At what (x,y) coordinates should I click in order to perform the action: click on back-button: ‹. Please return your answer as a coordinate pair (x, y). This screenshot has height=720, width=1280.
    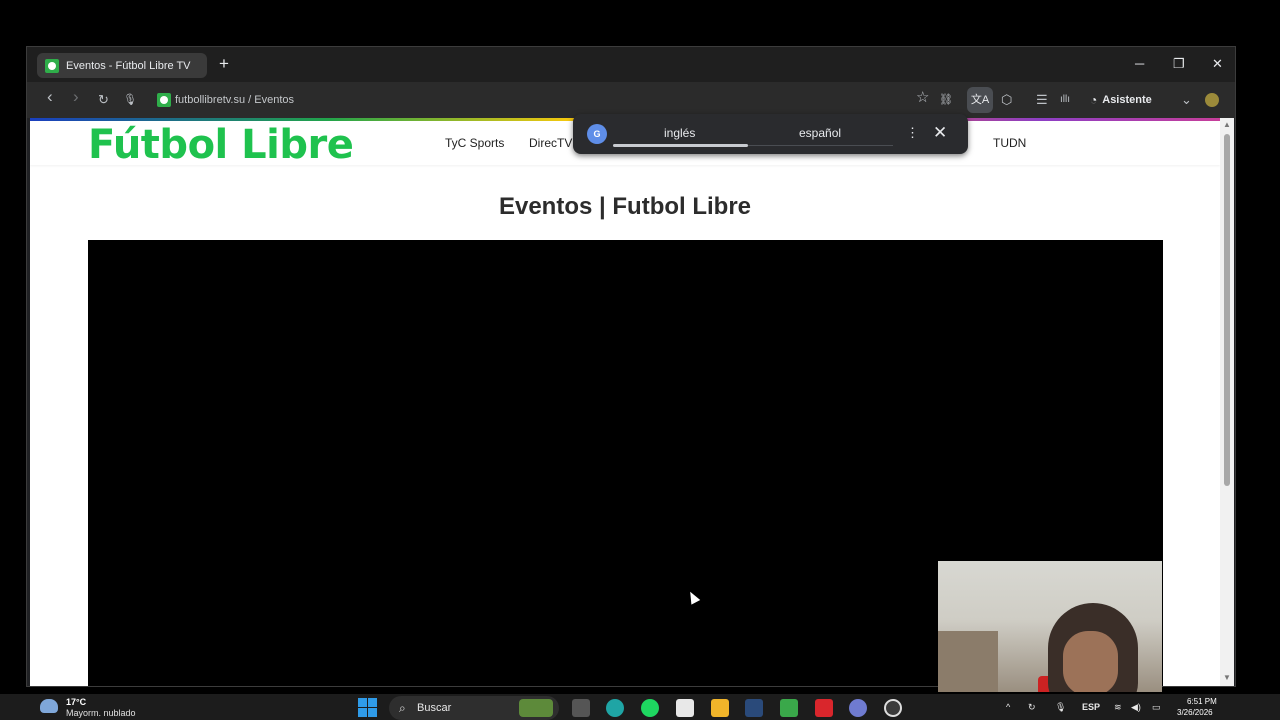
    Looking at the image, I should click on (50, 96).